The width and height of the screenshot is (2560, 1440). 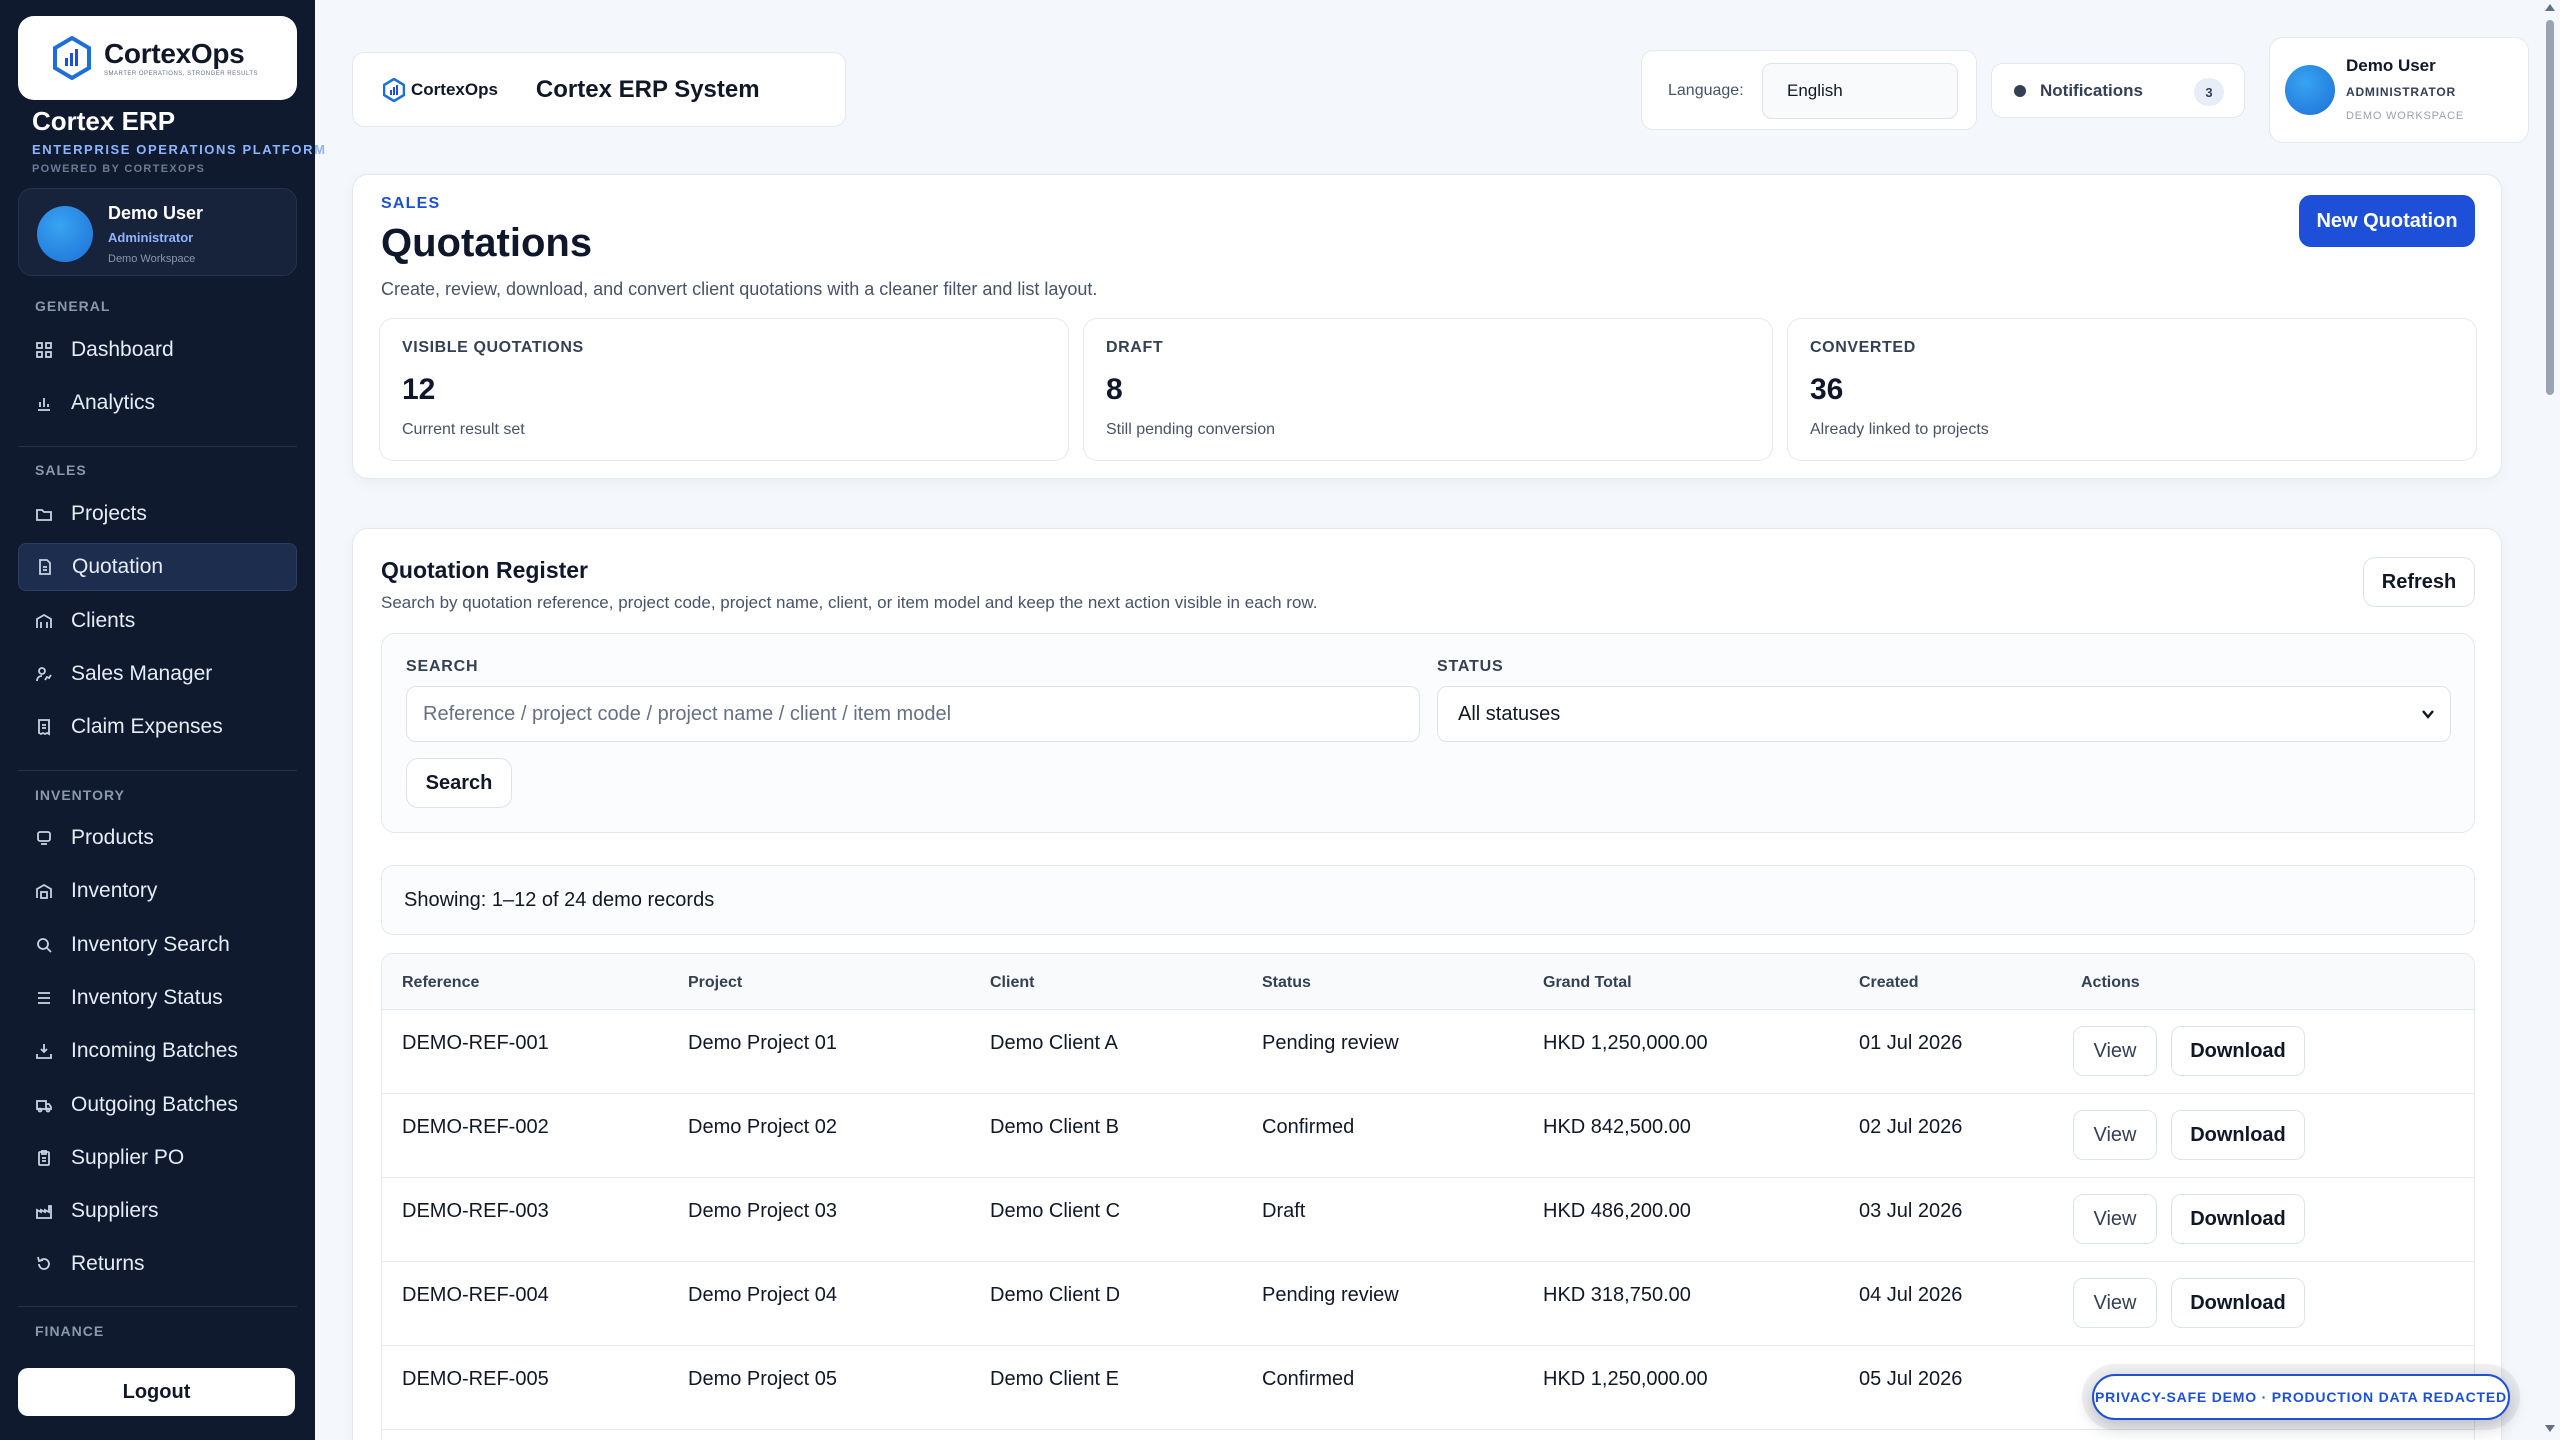 I want to click on truck-icon, so click(x=44, y=1105).